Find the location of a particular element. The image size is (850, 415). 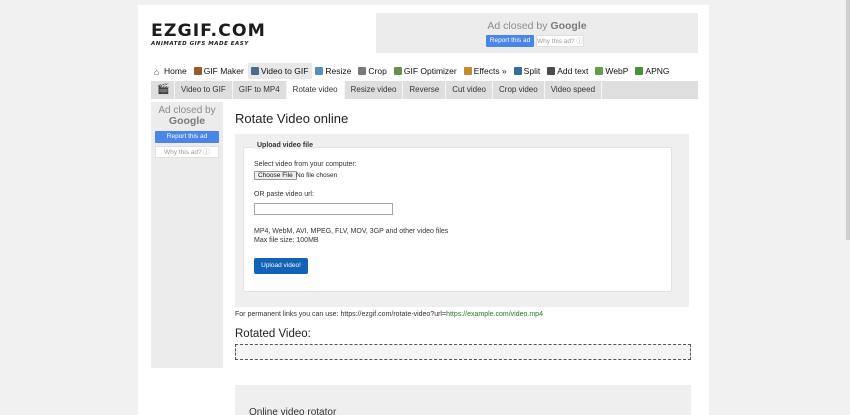

nav-item-label: APNG is located at coordinates (657, 71).